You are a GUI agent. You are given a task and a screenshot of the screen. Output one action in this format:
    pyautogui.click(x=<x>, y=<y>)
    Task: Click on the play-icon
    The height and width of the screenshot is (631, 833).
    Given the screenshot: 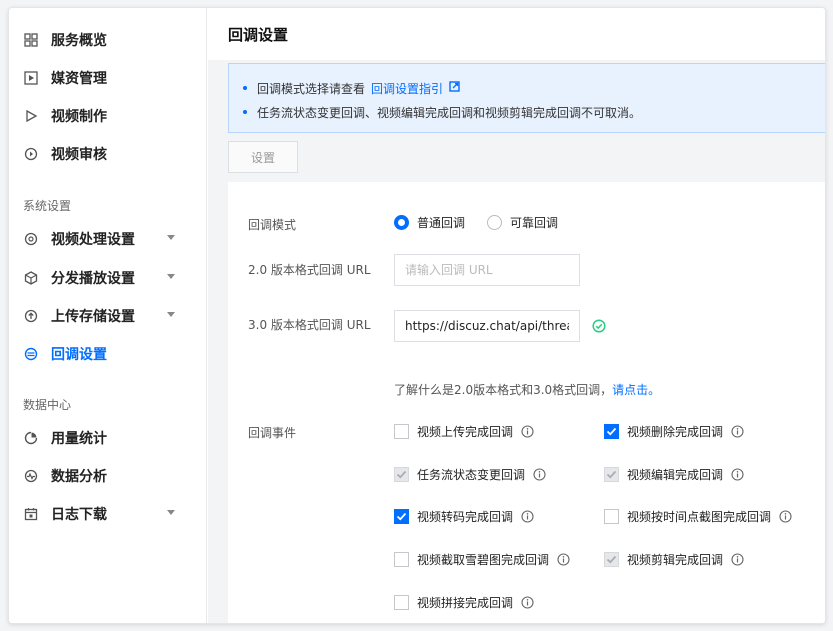 What is the action you would take?
    pyautogui.click(x=31, y=116)
    